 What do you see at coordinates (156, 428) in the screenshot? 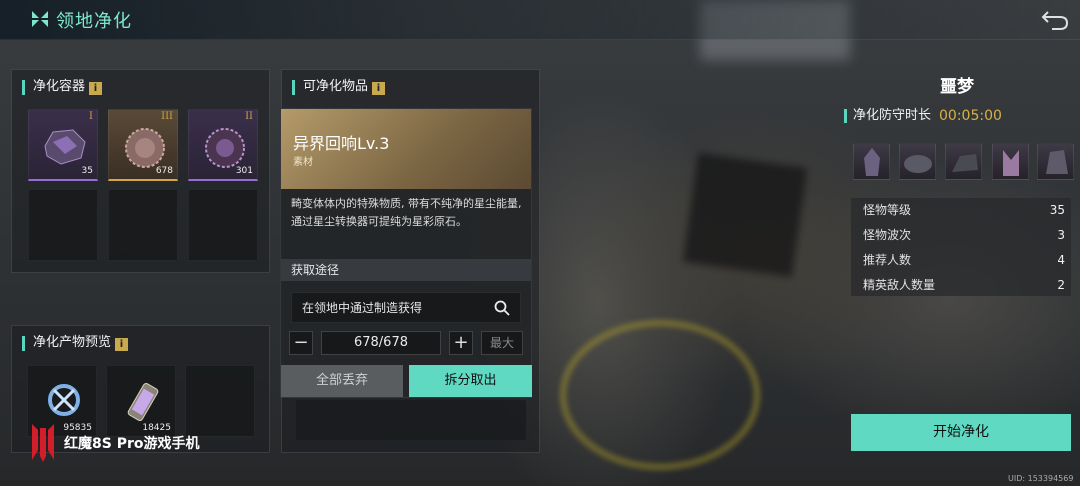
I see `preview-count: 18425` at bounding box center [156, 428].